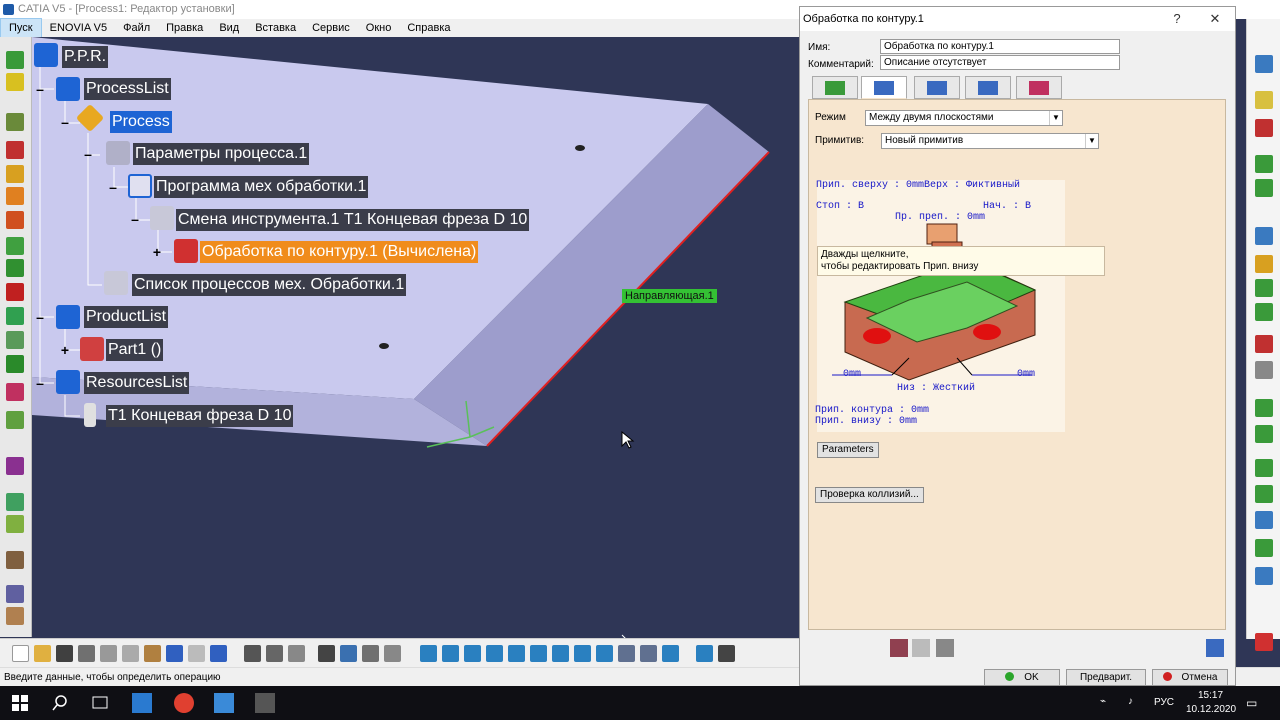 The image size is (1280, 720). What do you see at coordinates (990, 141) in the screenshot?
I see `primitive-combo: Новый примитив ▼` at bounding box center [990, 141].